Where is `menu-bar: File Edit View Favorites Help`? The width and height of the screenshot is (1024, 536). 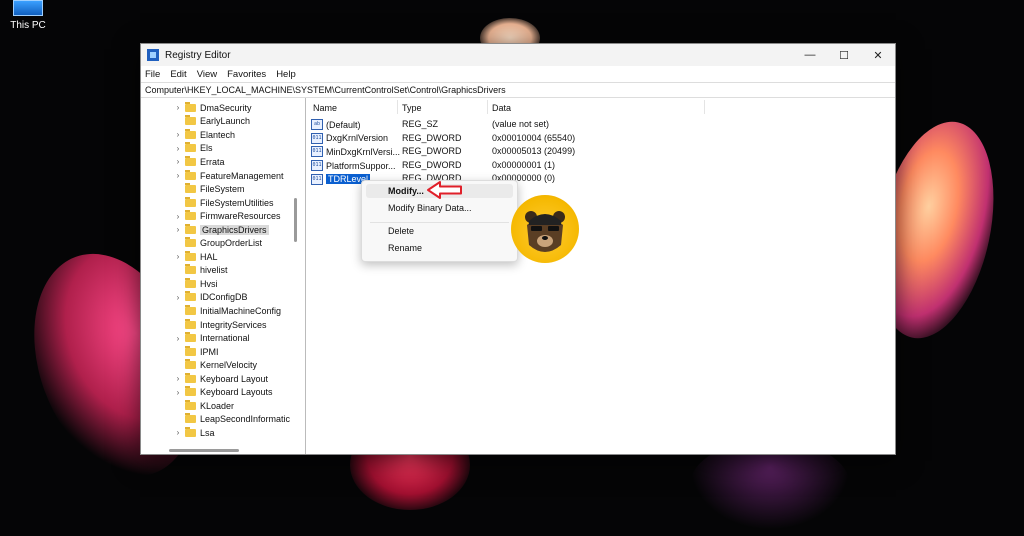 menu-bar: File Edit View Favorites Help is located at coordinates (518, 74).